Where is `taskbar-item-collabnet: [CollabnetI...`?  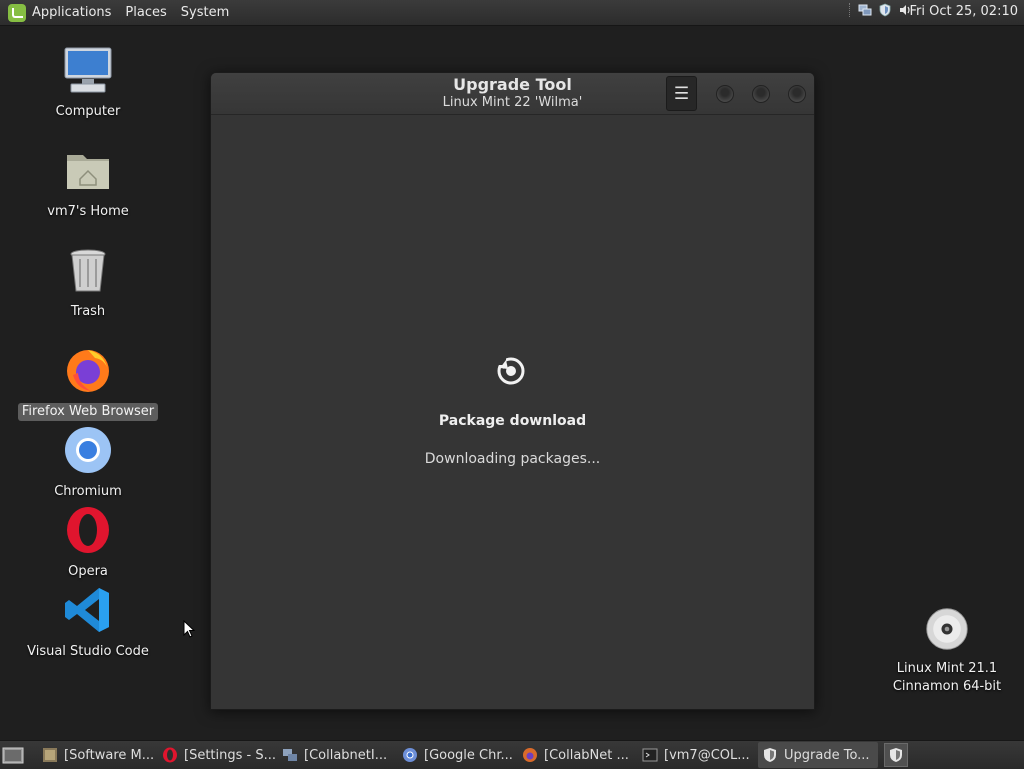 taskbar-item-collabnet: [CollabnetI... is located at coordinates (338, 755).